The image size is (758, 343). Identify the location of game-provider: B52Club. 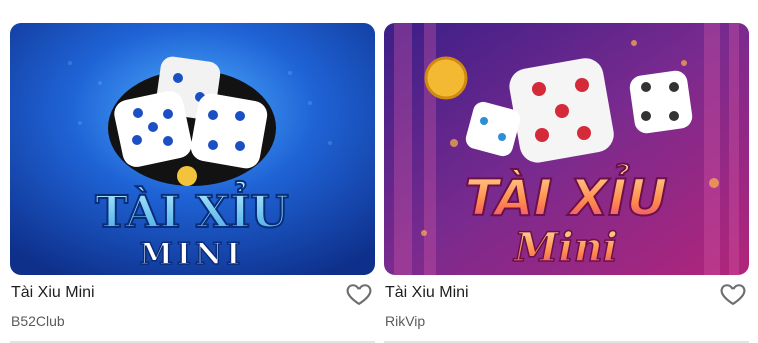
(38, 321).